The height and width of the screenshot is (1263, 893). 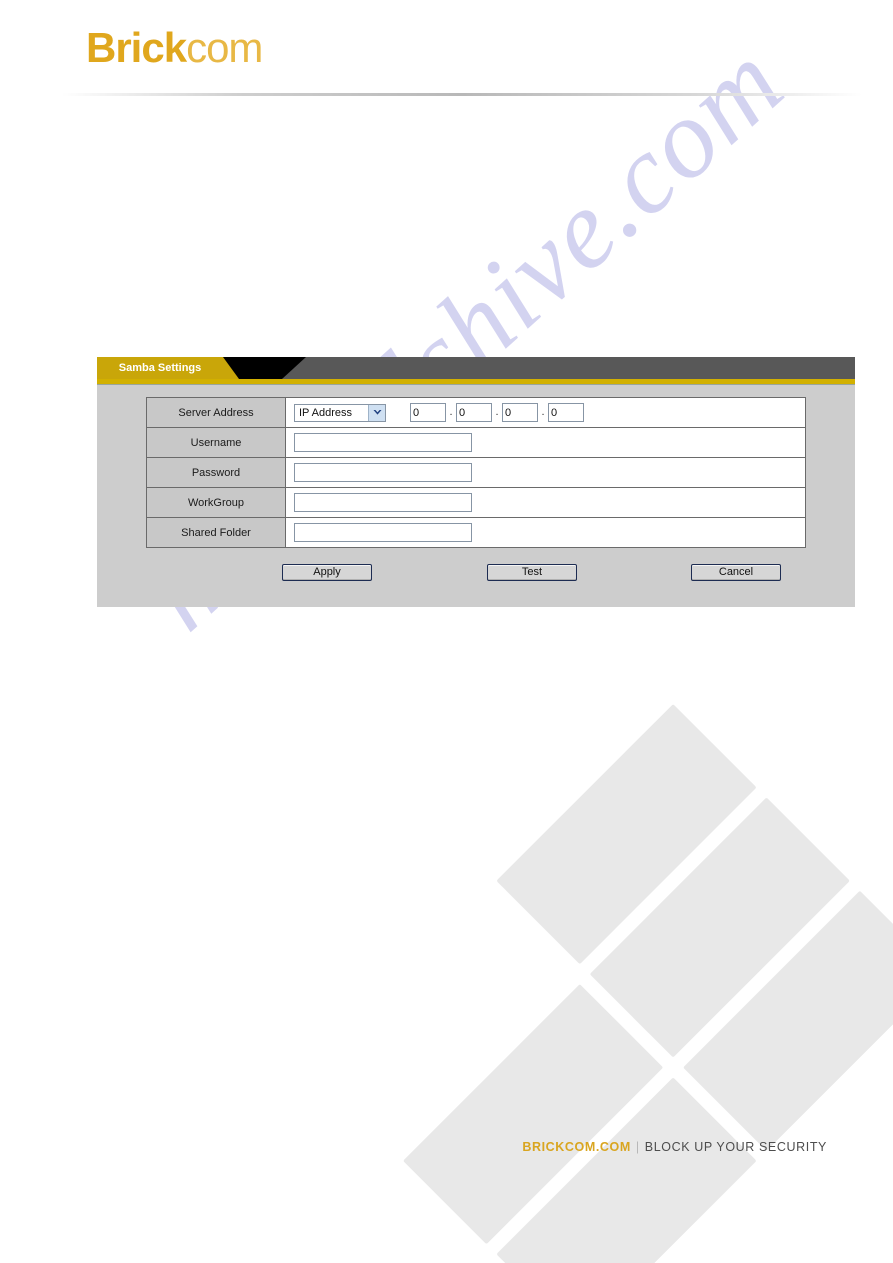 I want to click on table-row: Shared Folder, so click(x=476, y=532).